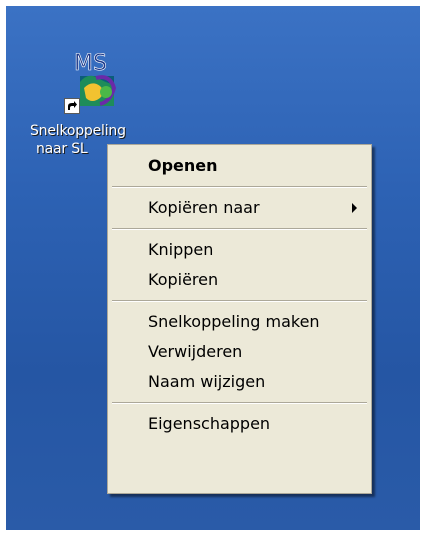 The height and width of the screenshot is (535, 439). Describe the element at coordinates (354, 208) in the screenshot. I see `submenu-arrow-icon` at that location.